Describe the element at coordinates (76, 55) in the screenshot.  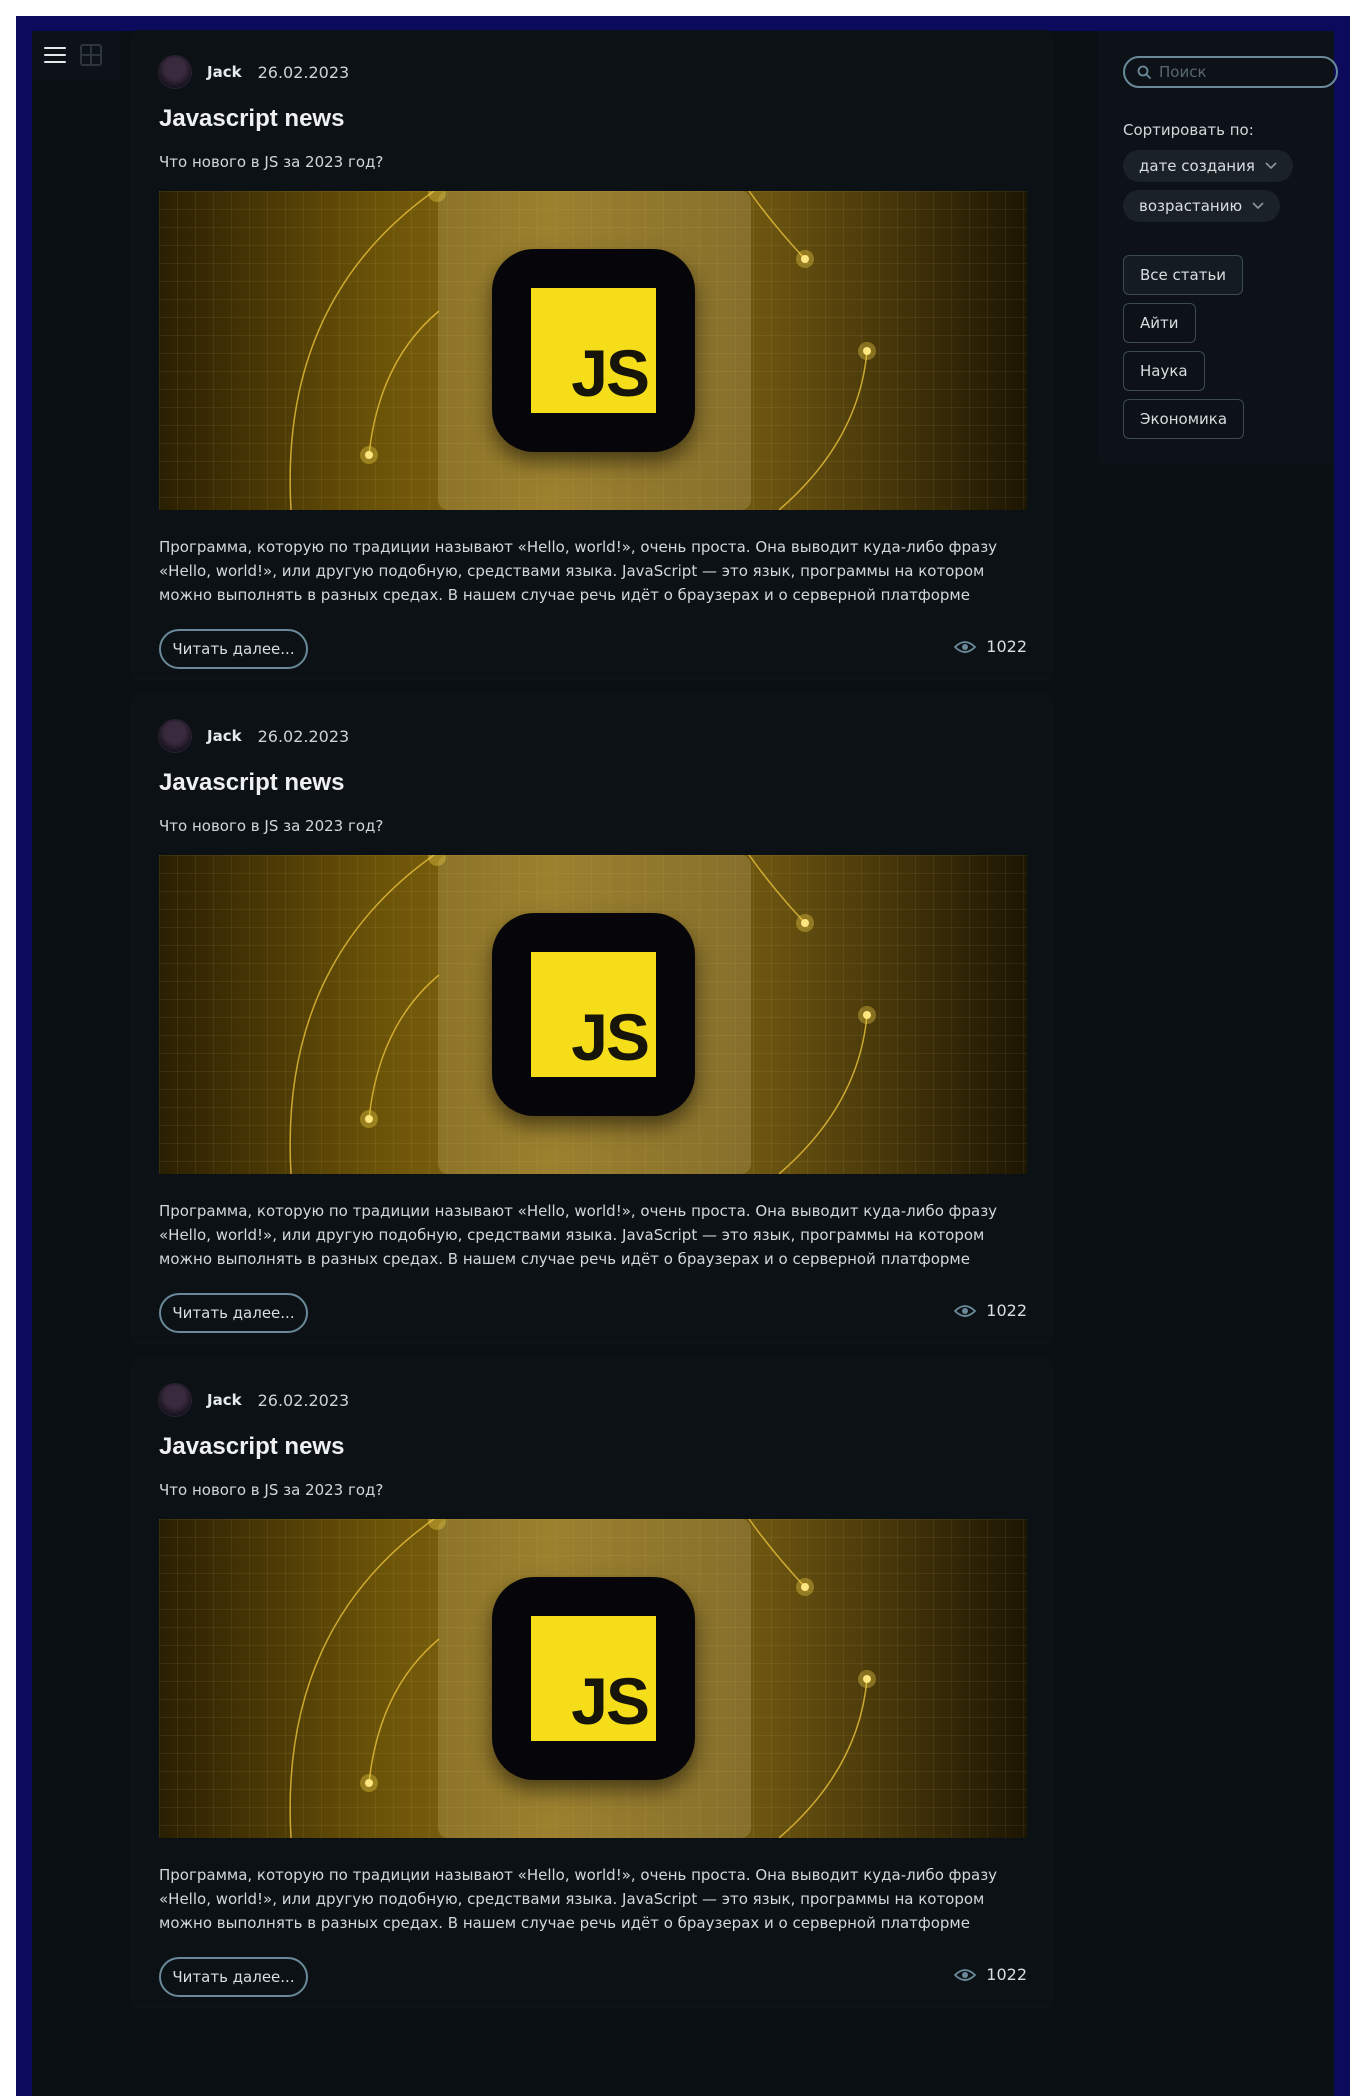
I see `view-switcher` at that location.